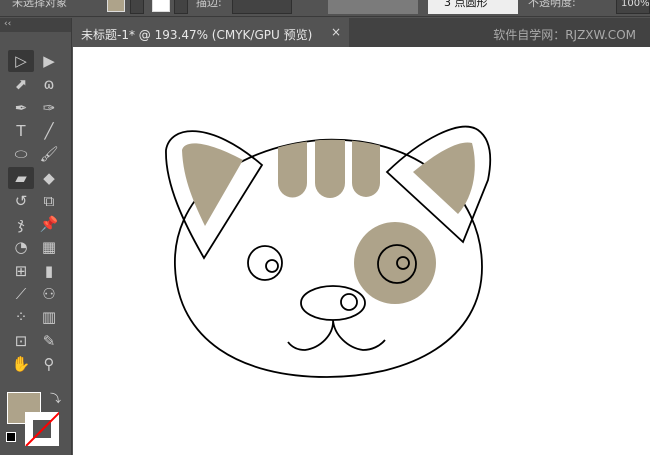 Image resolution: width=650 pixels, height=455 pixels. I want to click on eye-patch, so click(395, 263).